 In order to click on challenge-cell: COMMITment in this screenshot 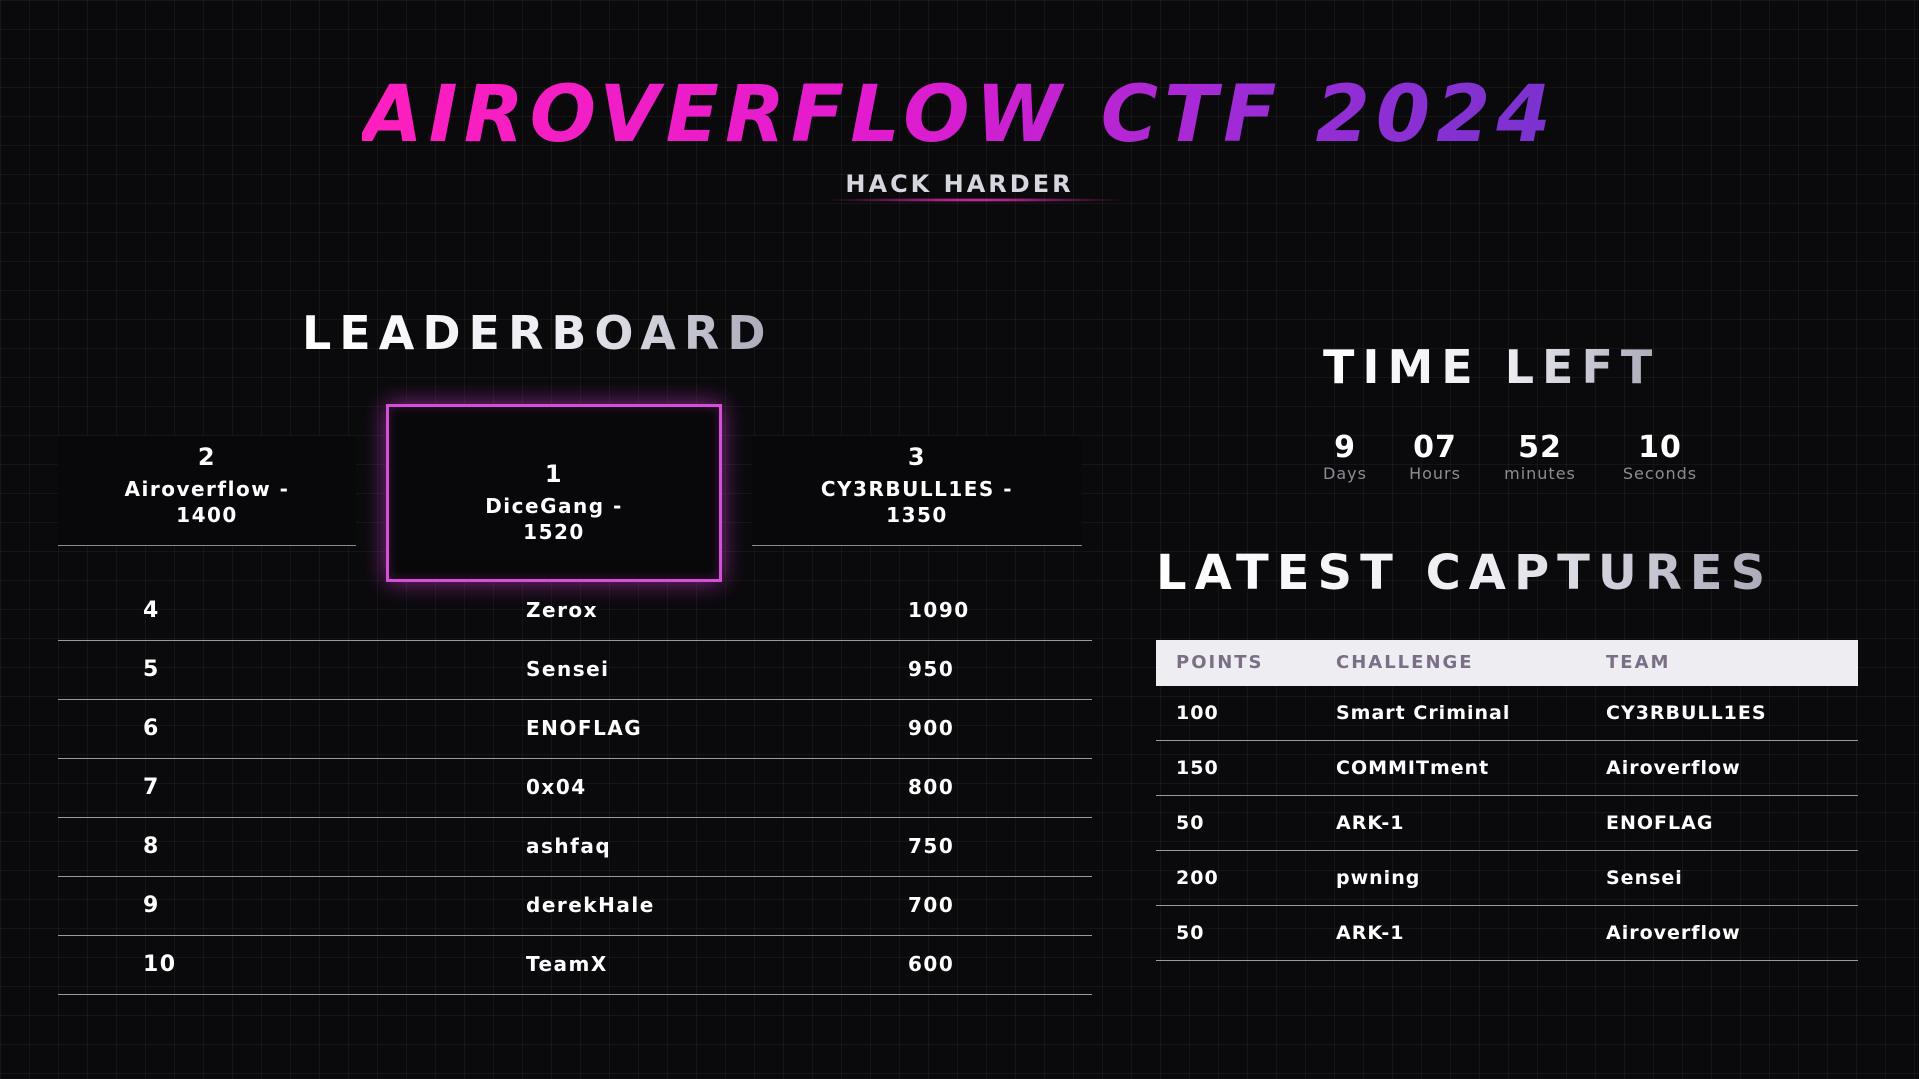, I will do `click(1413, 768)`.